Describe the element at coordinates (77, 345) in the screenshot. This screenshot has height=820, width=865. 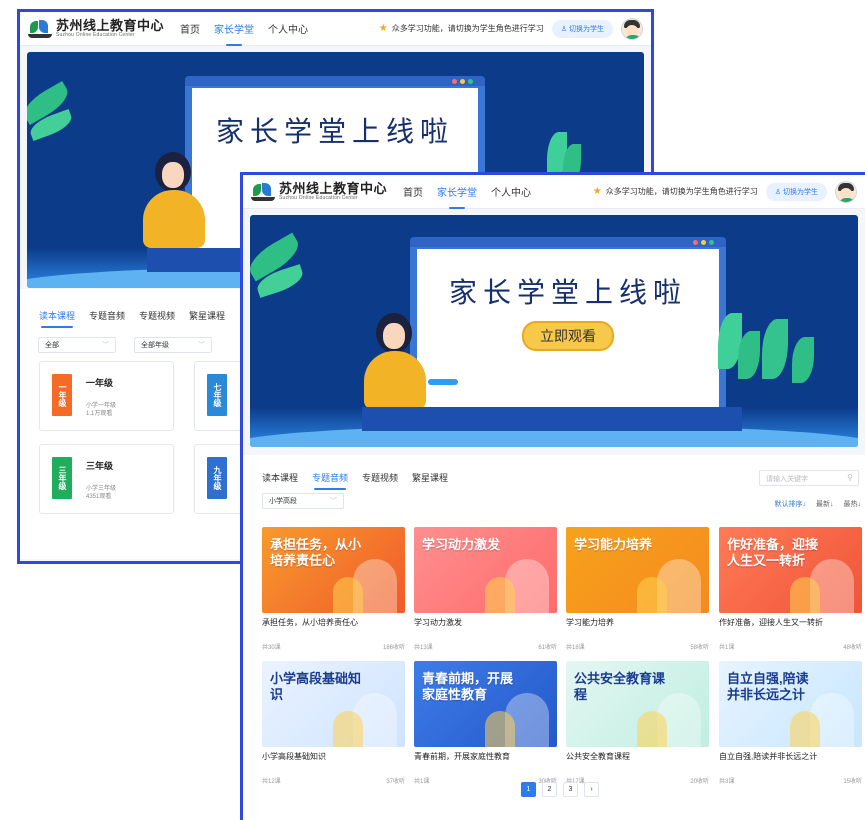
I see `category-select: 全部 ﹀` at that location.